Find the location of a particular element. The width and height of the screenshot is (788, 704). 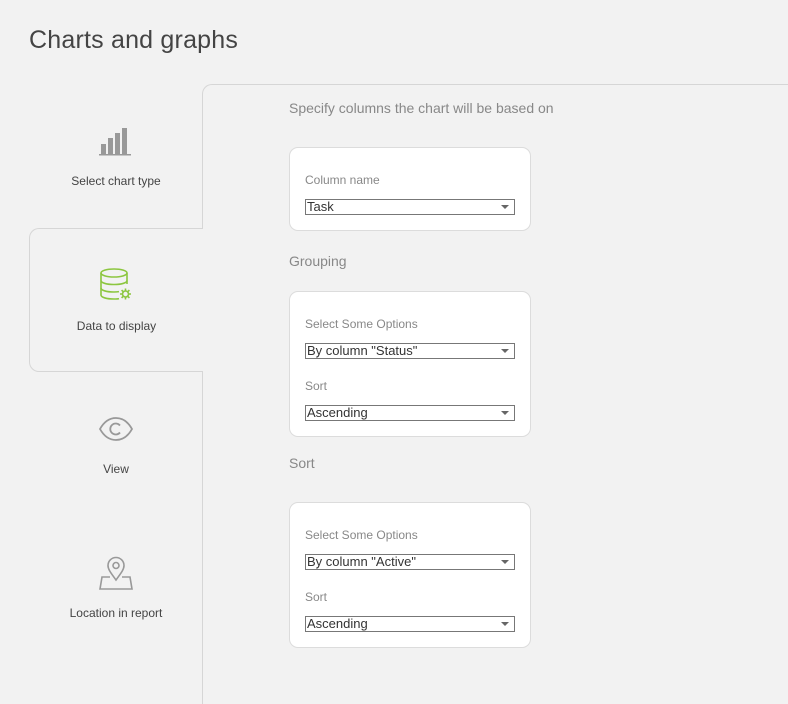

sort-order-label: Sort is located at coordinates (316, 597).